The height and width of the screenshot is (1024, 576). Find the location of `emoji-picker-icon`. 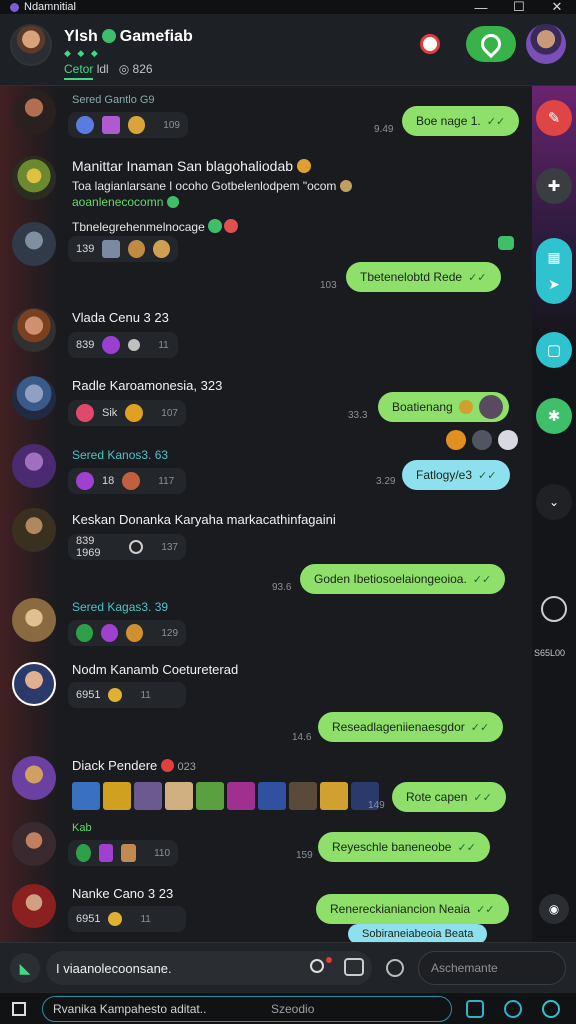

emoji-picker-icon is located at coordinates (395, 968).